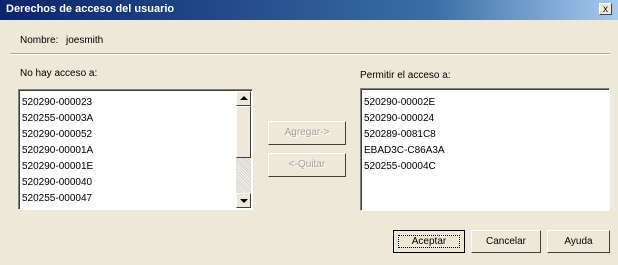 The width and height of the screenshot is (618, 265). Describe the element at coordinates (404, 119) in the screenshot. I see `list-item: 520290-000024` at that location.